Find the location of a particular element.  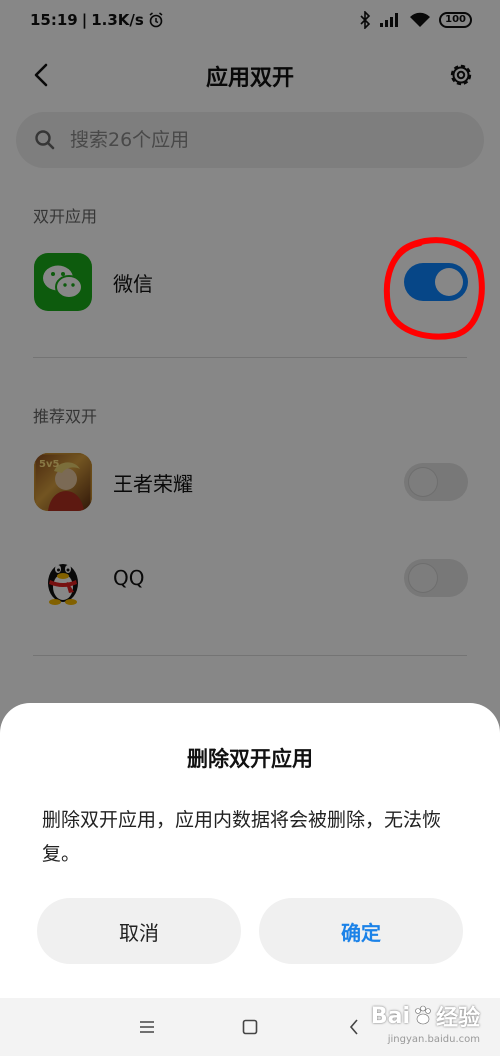

paw-icon is located at coordinates (423, 1015).